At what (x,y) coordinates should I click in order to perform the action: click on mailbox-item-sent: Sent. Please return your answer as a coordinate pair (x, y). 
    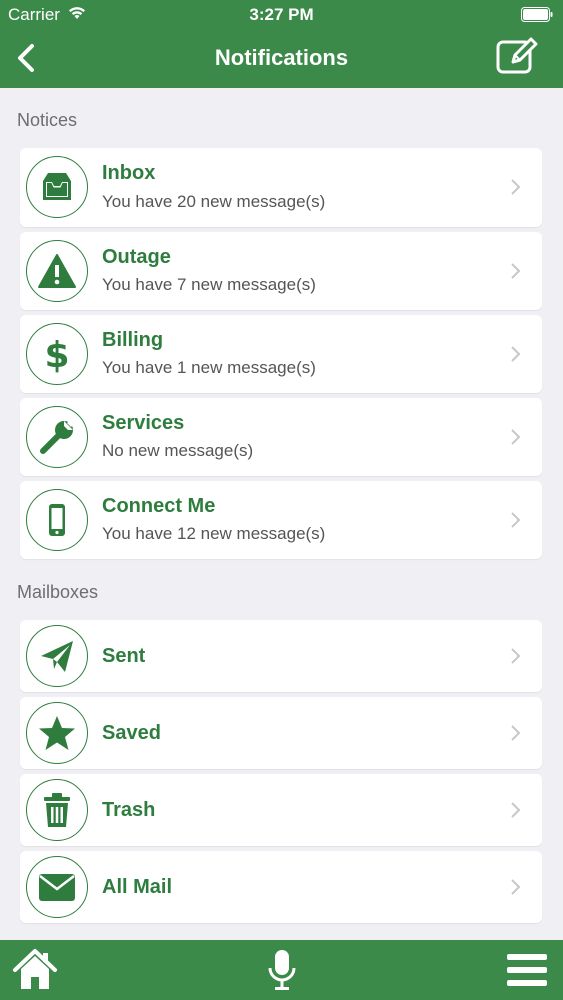
    Looking at the image, I should click on (281, 656).